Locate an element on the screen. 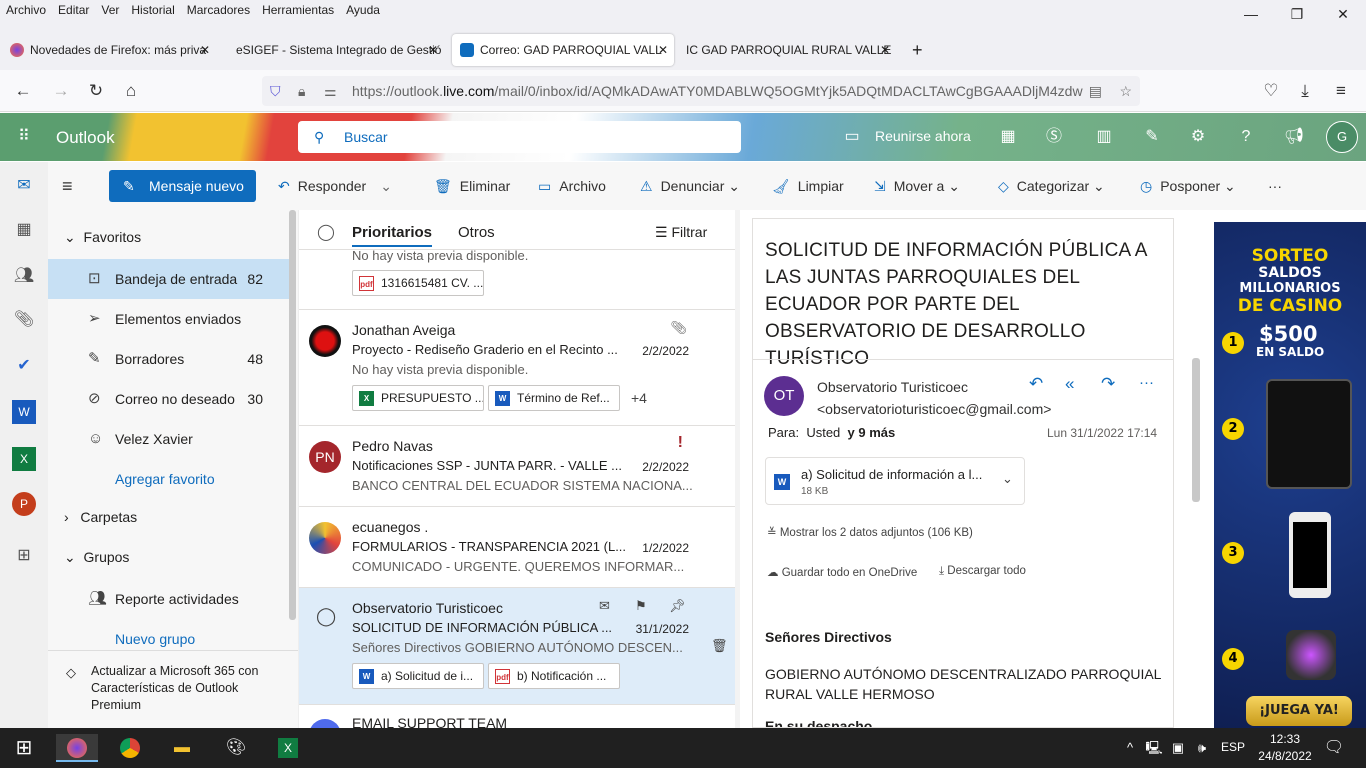  home-icon: ⌂ is located at coordinates (131, 91).